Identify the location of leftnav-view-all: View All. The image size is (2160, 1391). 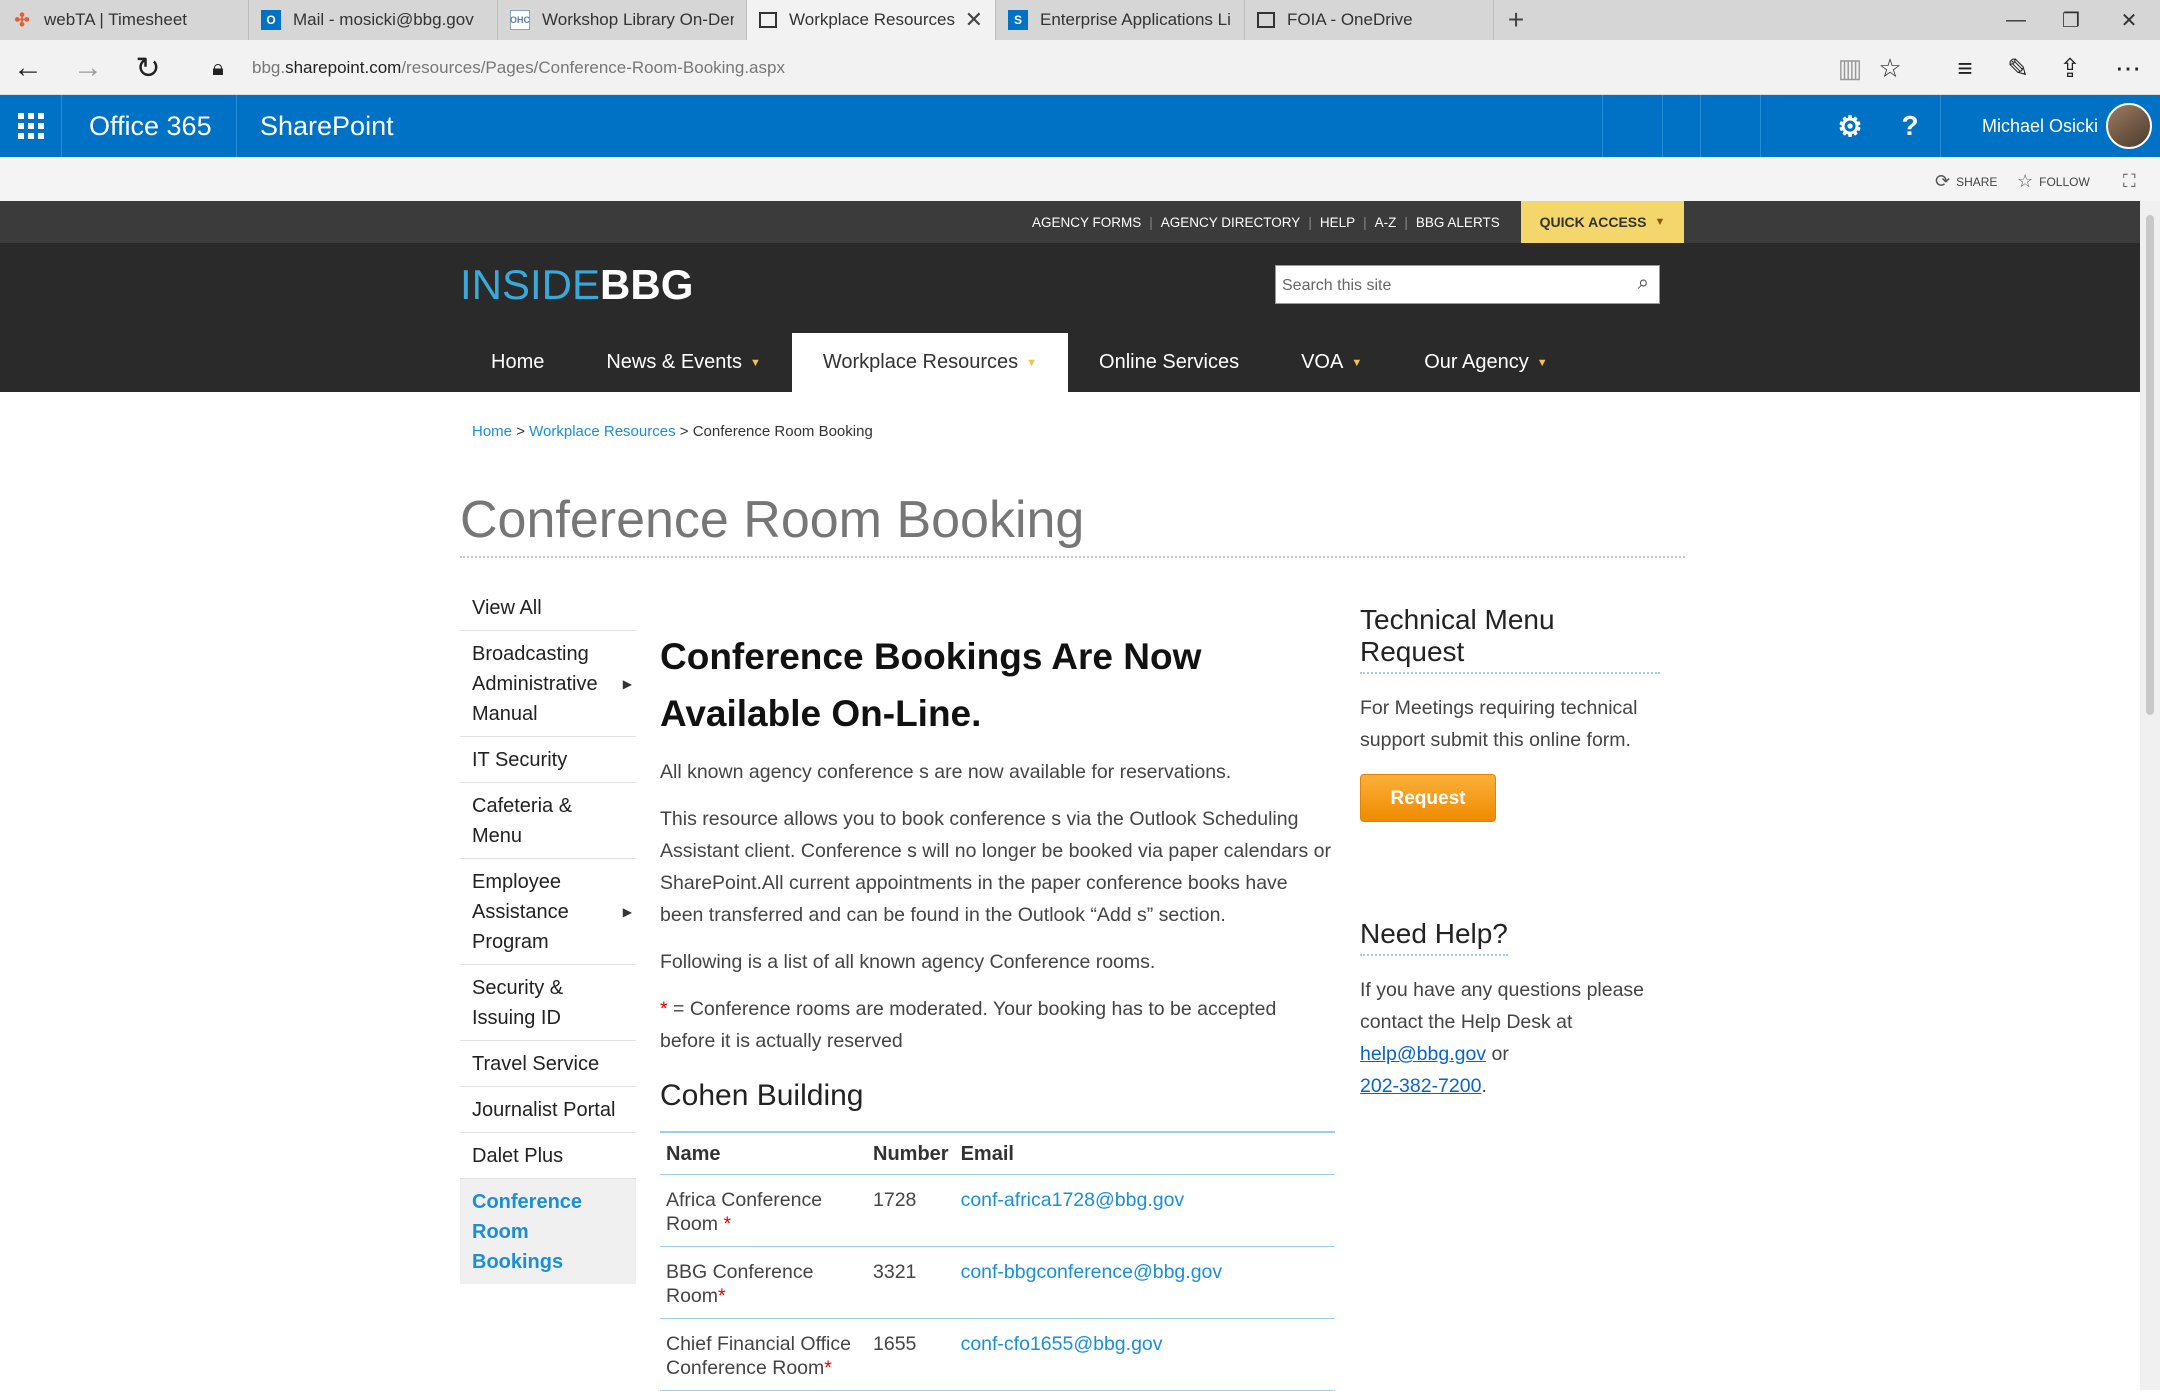
(548, 608).